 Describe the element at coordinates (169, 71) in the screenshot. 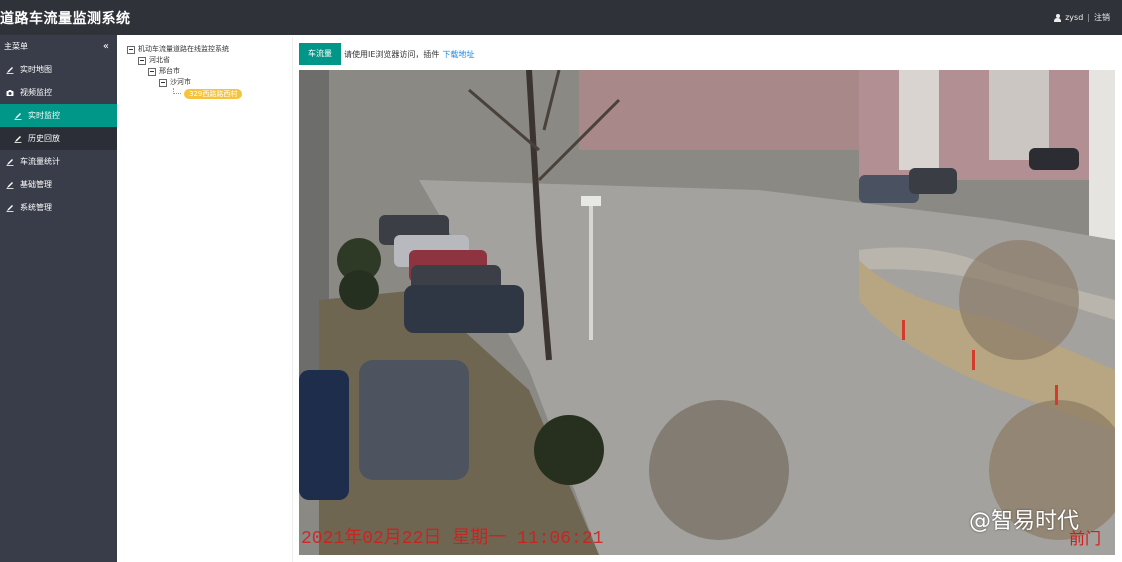

I see `tree-label: 邢台市` at that location.